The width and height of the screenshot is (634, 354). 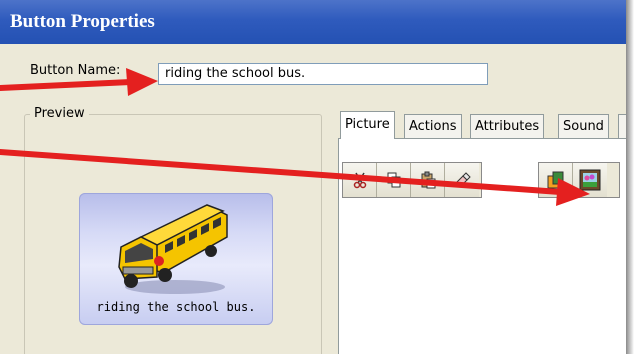 I want to click on title-bar: Button Properties, so click(x=313, y=22).